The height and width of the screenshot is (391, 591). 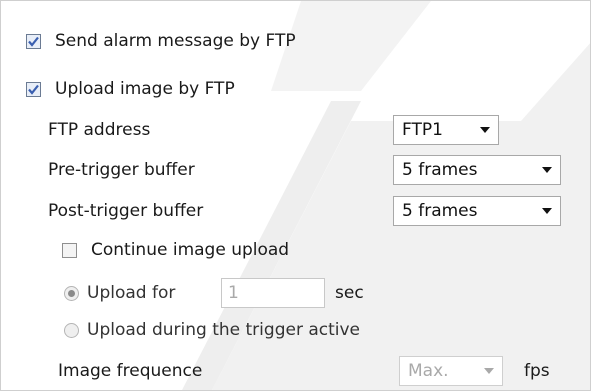 I want to click on upload-image-checkbox, so click(x=33, y=89).